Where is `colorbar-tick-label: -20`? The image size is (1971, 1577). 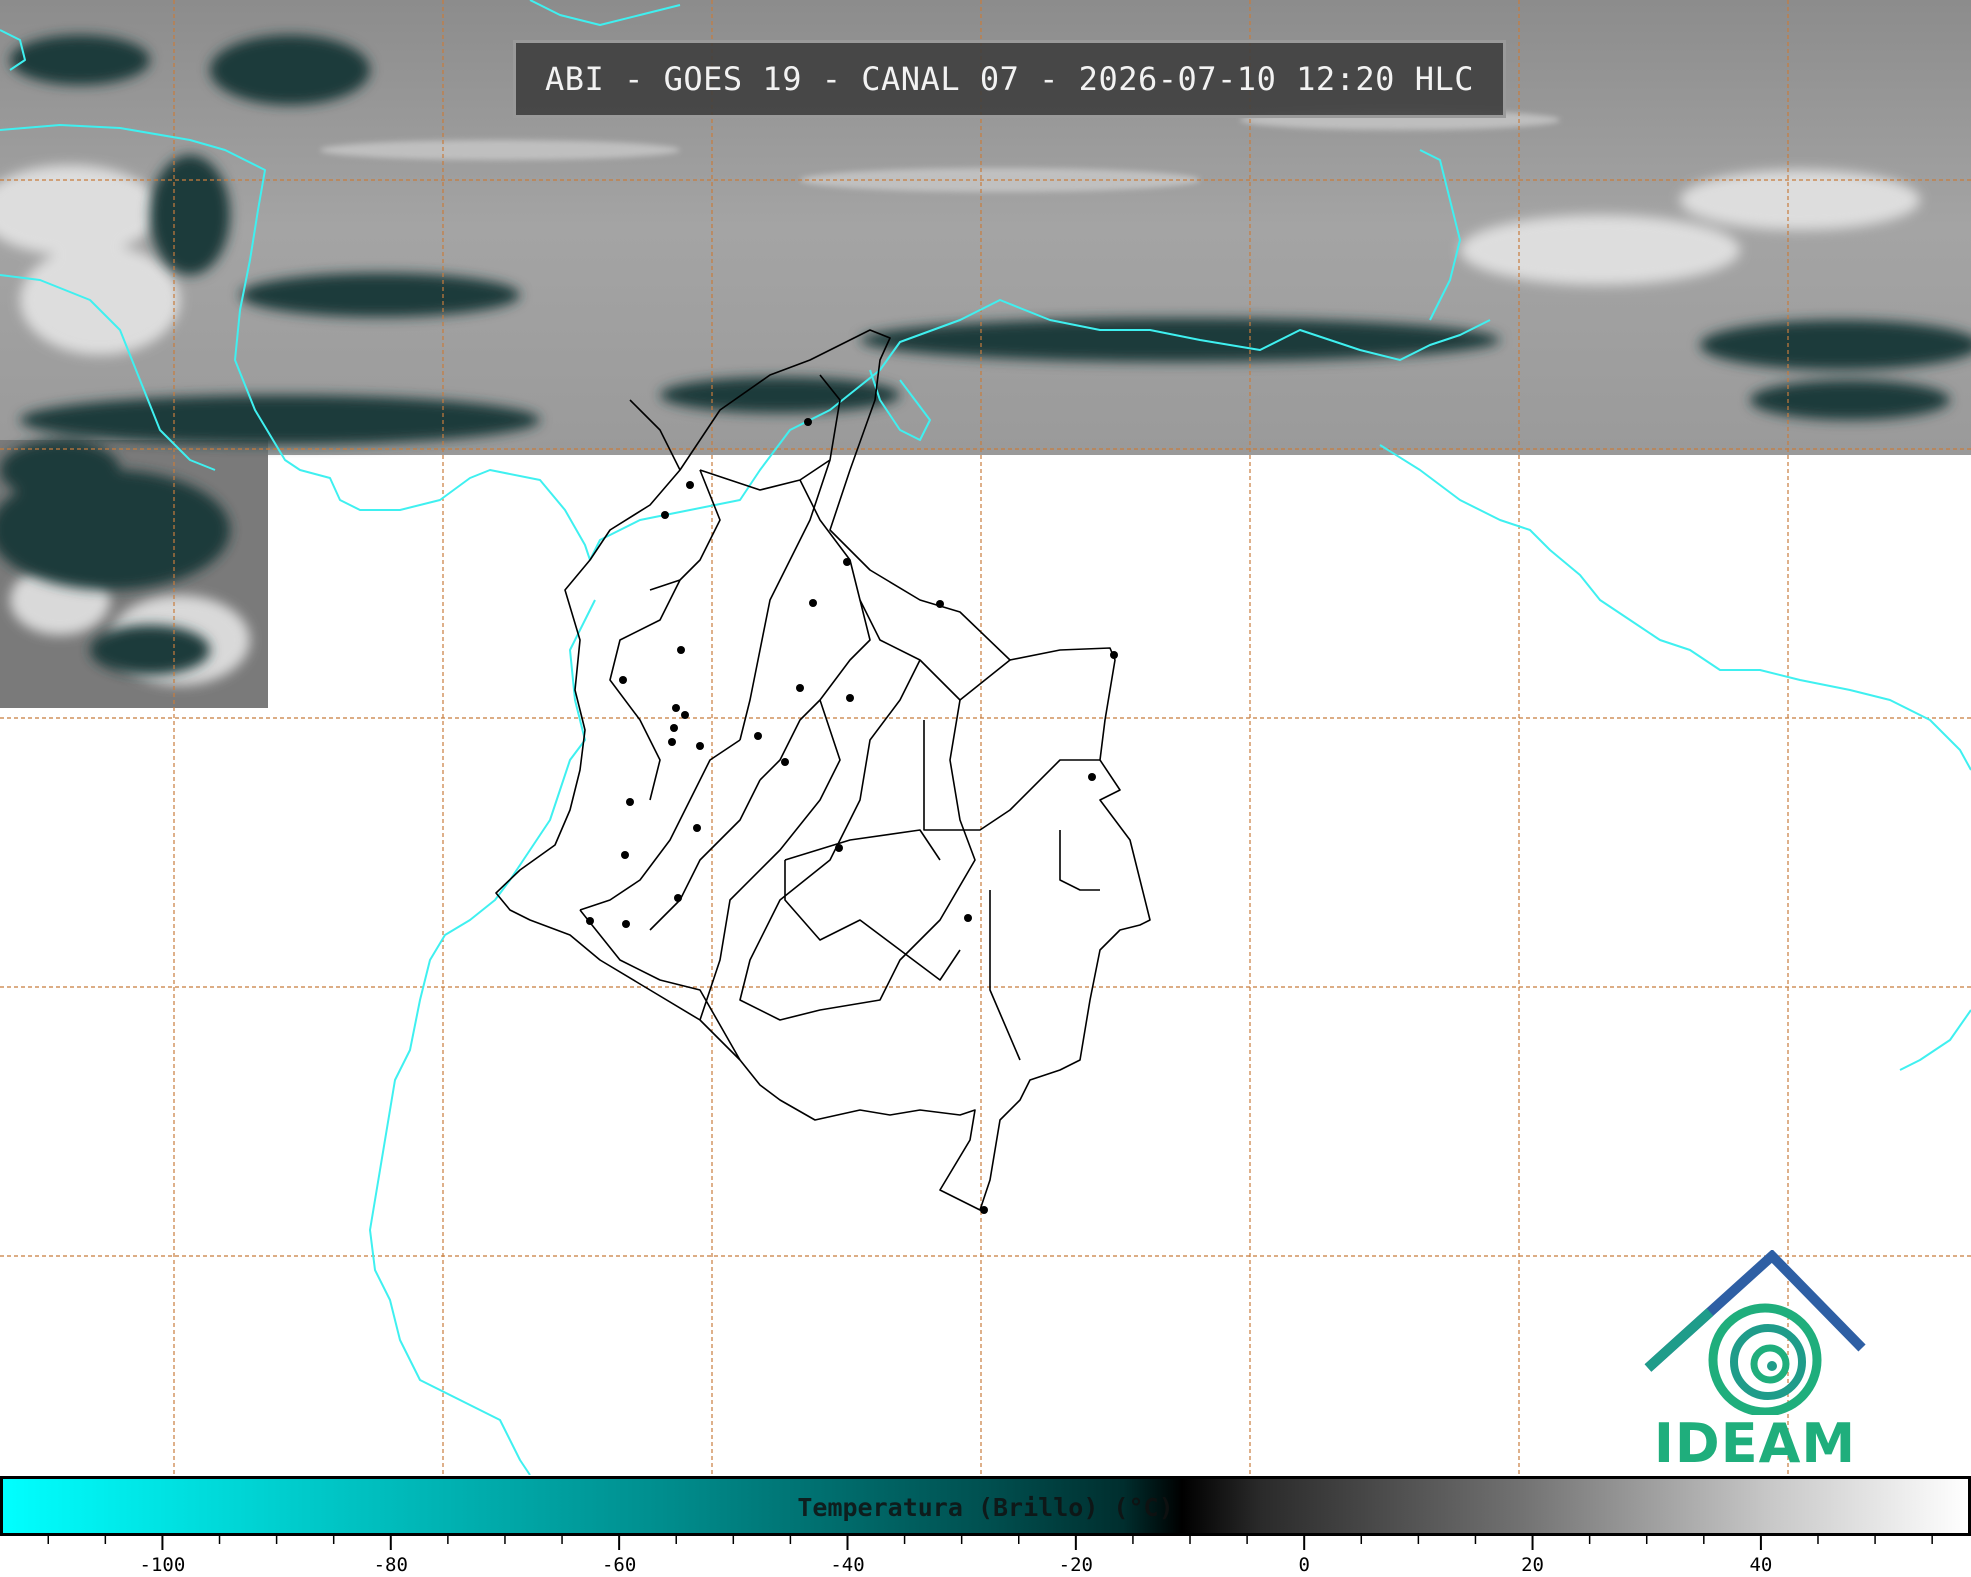
colorbar-tick-label: -20 is located at coordinates (1076, 1565).